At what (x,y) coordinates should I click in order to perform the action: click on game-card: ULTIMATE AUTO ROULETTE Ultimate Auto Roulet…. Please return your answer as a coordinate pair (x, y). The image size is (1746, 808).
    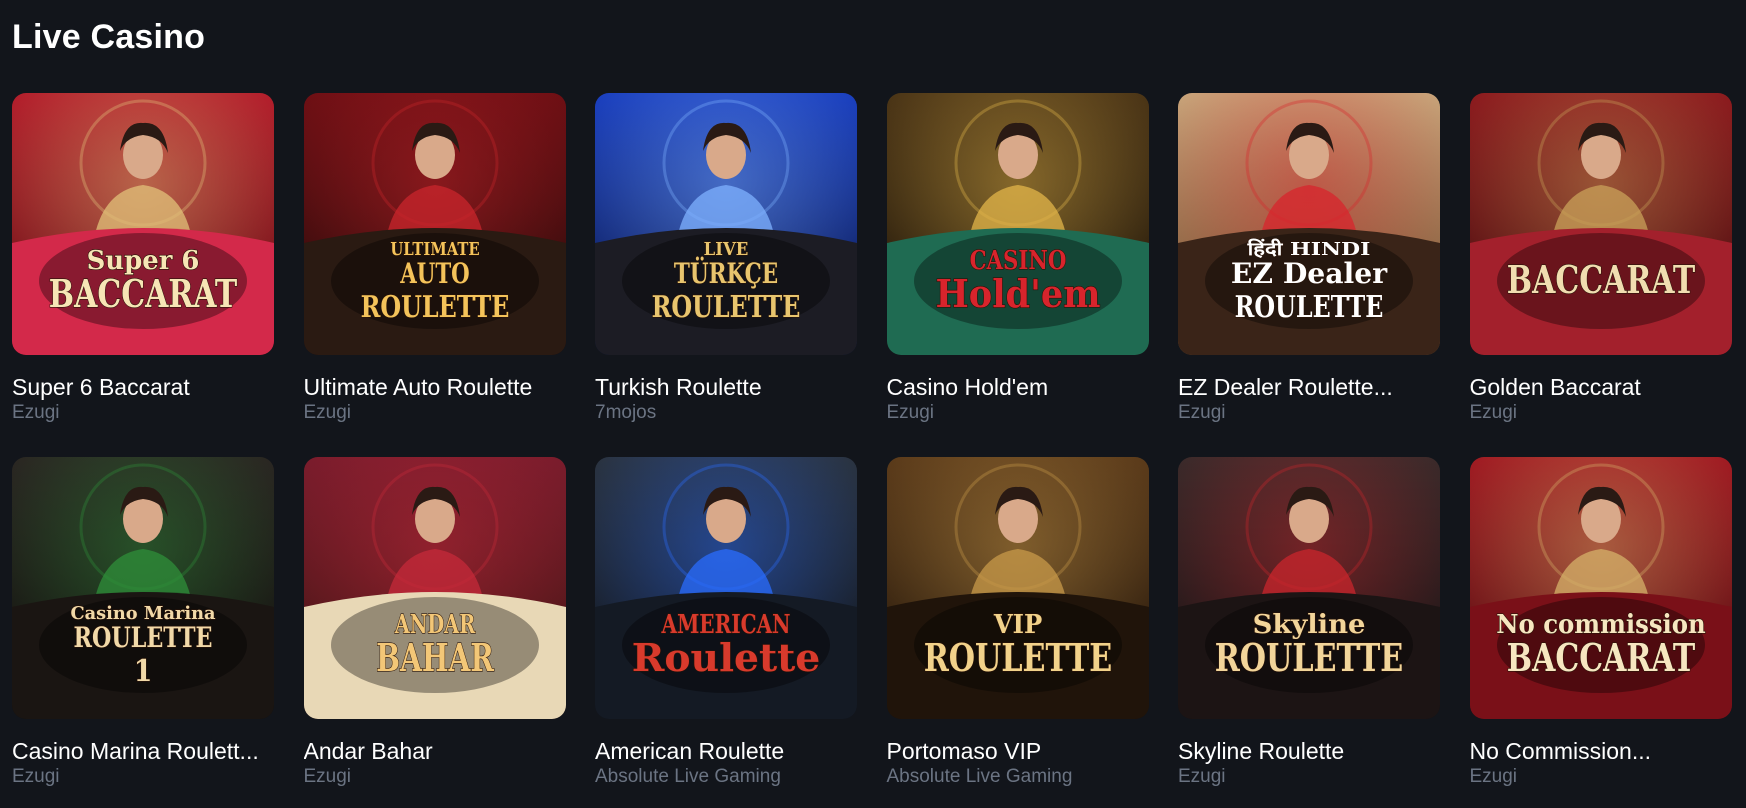
    Looking at the image, I should click on (434, 275).